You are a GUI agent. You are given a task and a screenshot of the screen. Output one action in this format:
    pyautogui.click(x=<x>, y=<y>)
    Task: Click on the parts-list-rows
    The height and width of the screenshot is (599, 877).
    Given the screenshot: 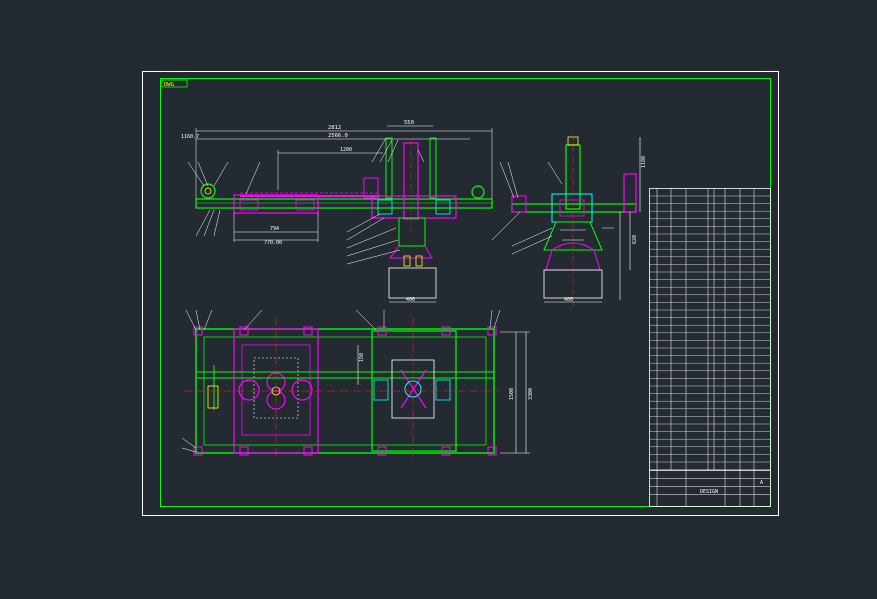 What is the action you would take?
    pyautogui.click(x=710, y=332)
    